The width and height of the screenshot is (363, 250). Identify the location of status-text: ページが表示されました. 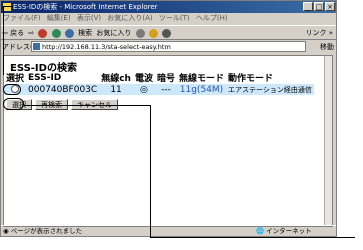
(46, 231).